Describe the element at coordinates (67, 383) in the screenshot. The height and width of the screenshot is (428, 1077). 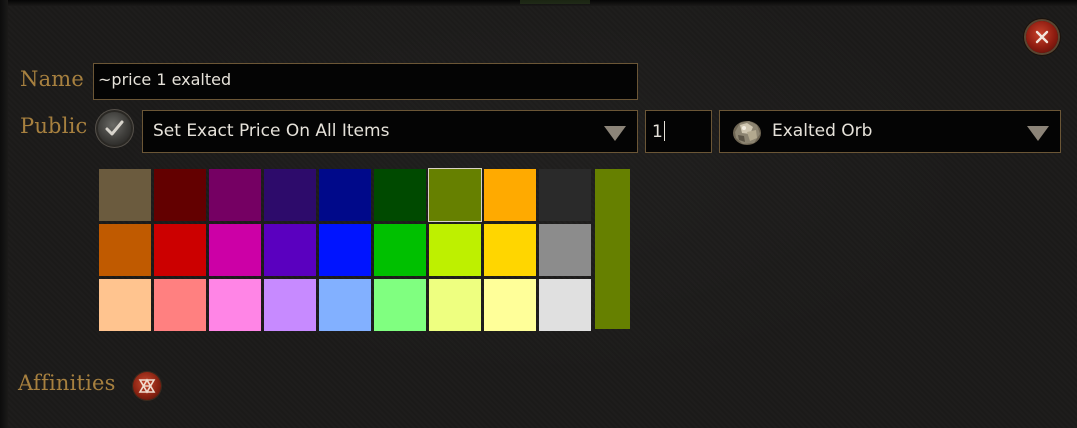
I see `affinities-label: Affinities` at that location.